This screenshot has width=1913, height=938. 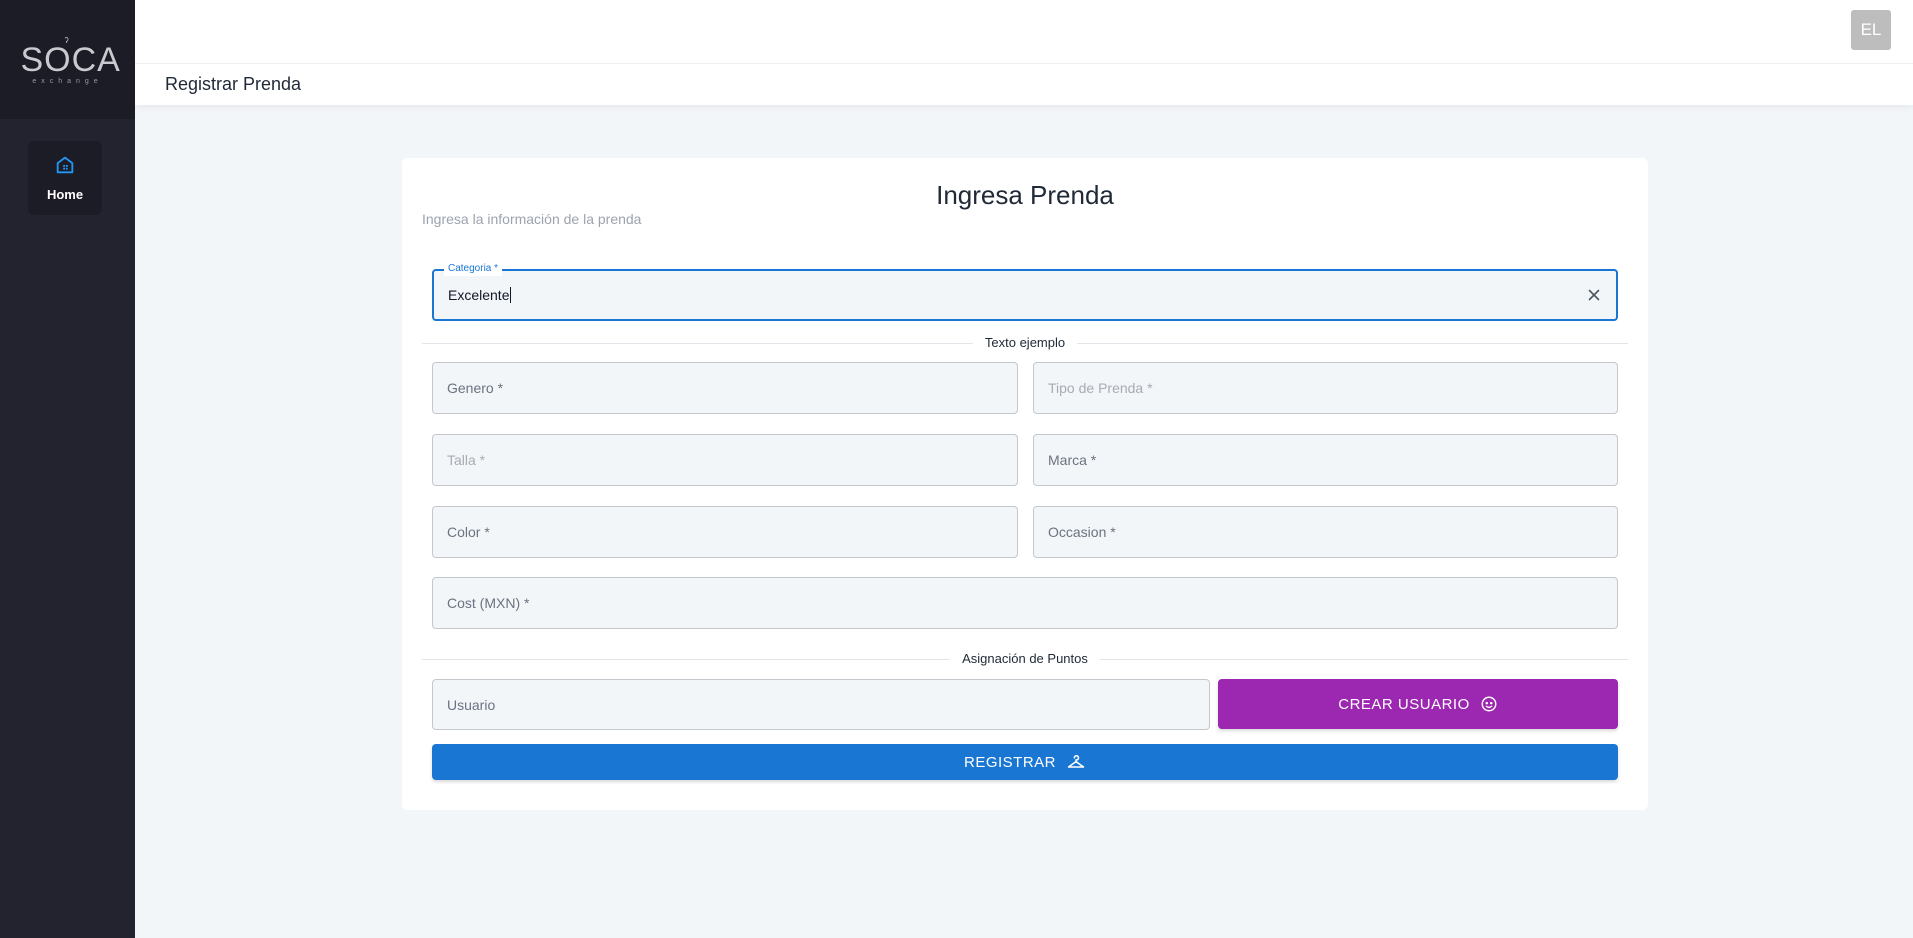 What do you see at coordinates (1024, 84) in the screenshot?
I see `breadcrumb: Registrar Prenda` at bounding box center [1024, 84].